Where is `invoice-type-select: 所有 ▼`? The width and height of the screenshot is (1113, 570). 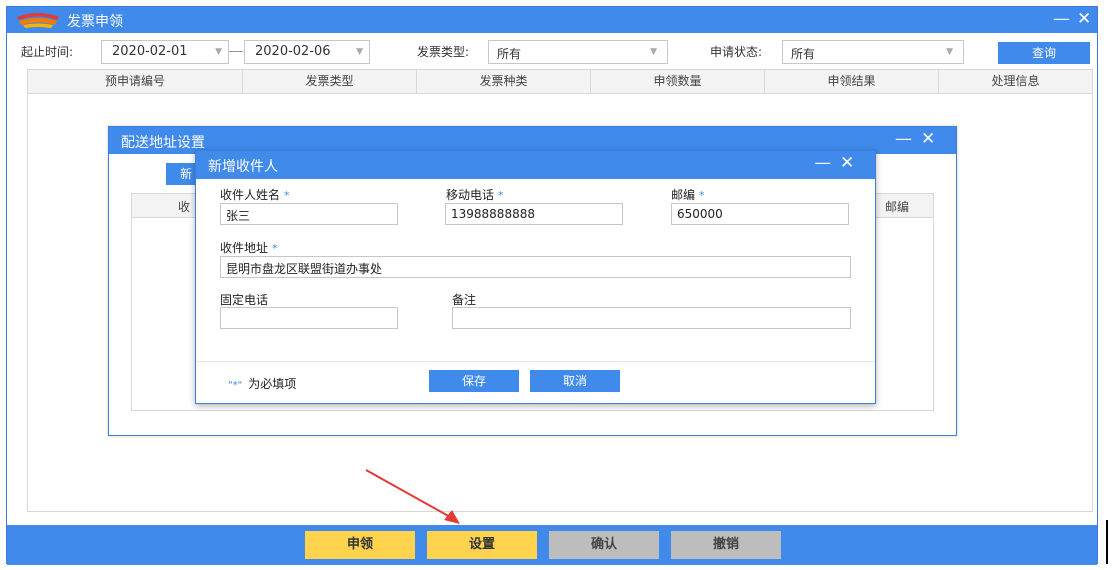 invoice-type-select: 所有 ▼ is located at coordinates (578, 52).